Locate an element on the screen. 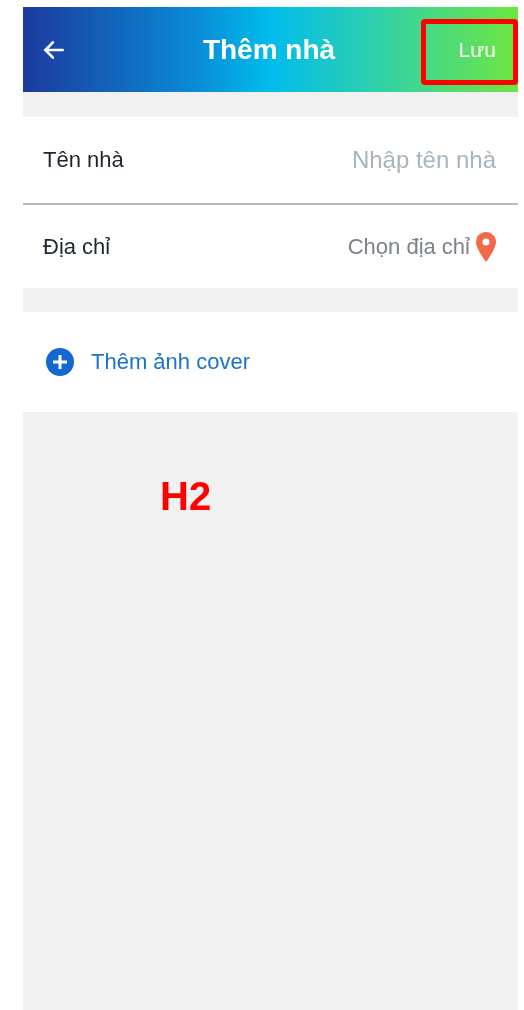 This screenshot has height=1010, width=524. address-picker: Chọn địa chỉ is located at coordinates (421, 246).